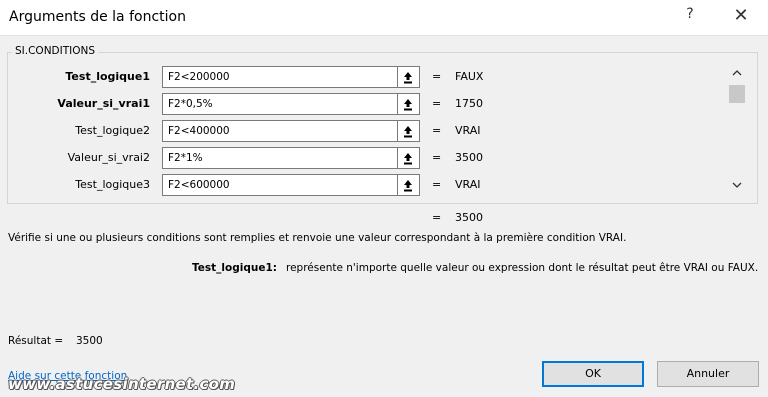  I want to click on ok-button: OK, so click(593, 374).